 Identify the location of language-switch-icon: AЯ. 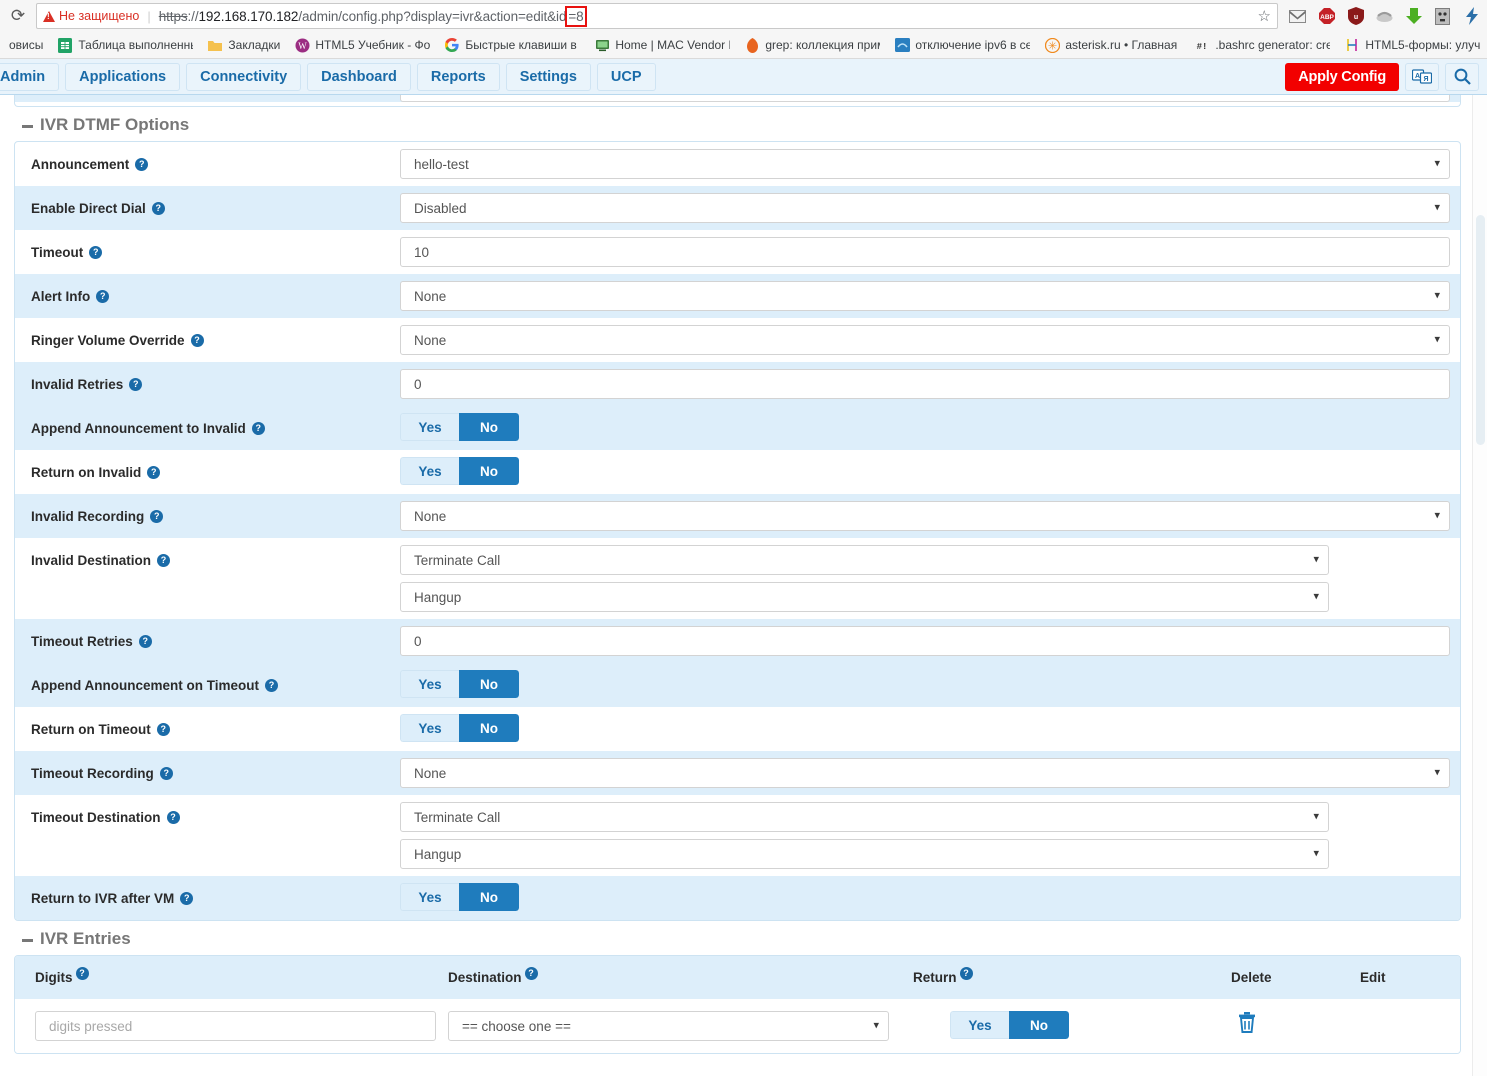
(1422, 76).